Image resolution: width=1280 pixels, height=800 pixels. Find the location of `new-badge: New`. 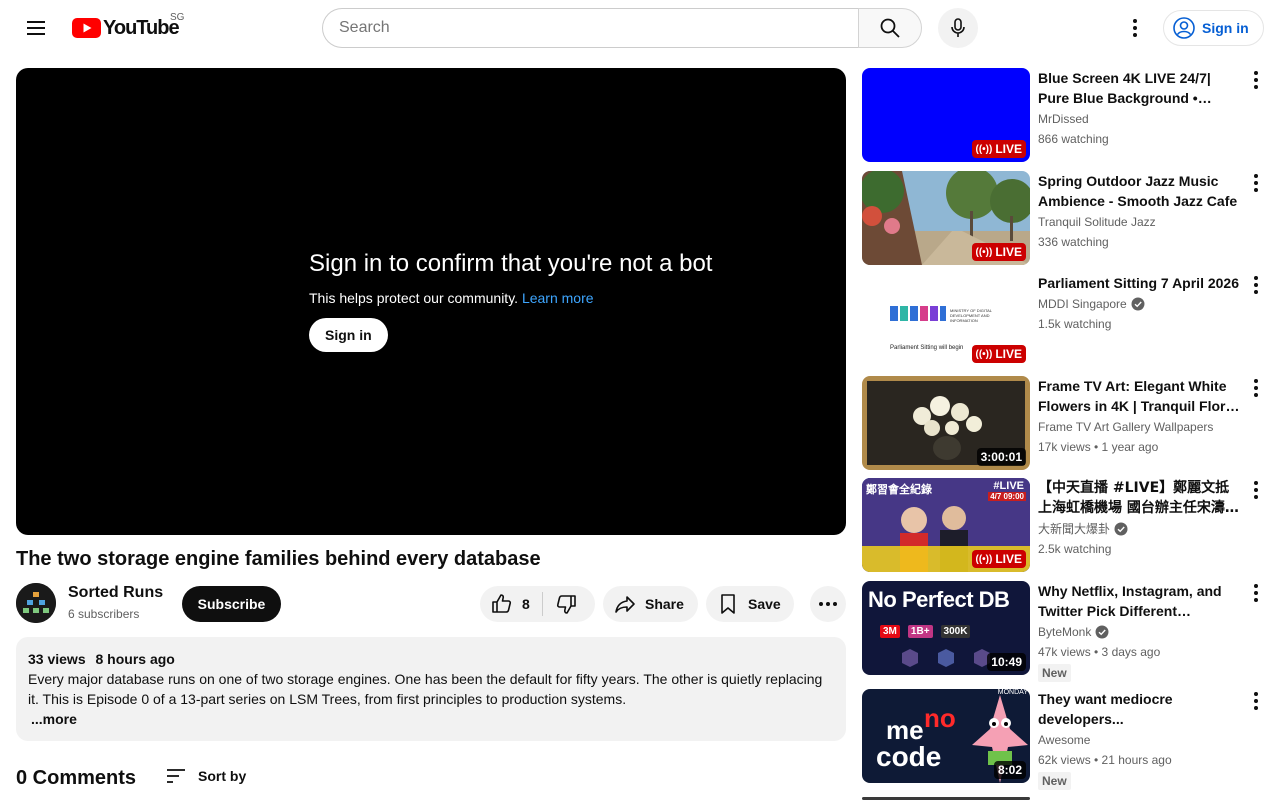

new-badge: New is located at coordinates (1054, 673).